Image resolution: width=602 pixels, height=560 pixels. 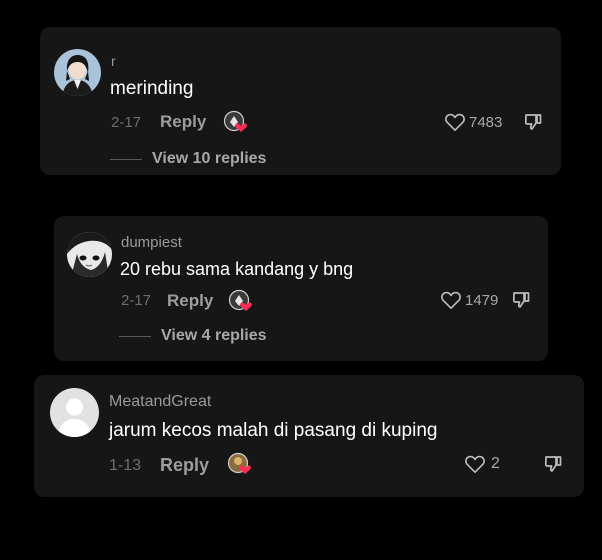 I want to click on avatar-r, so click(x=77, y=72).